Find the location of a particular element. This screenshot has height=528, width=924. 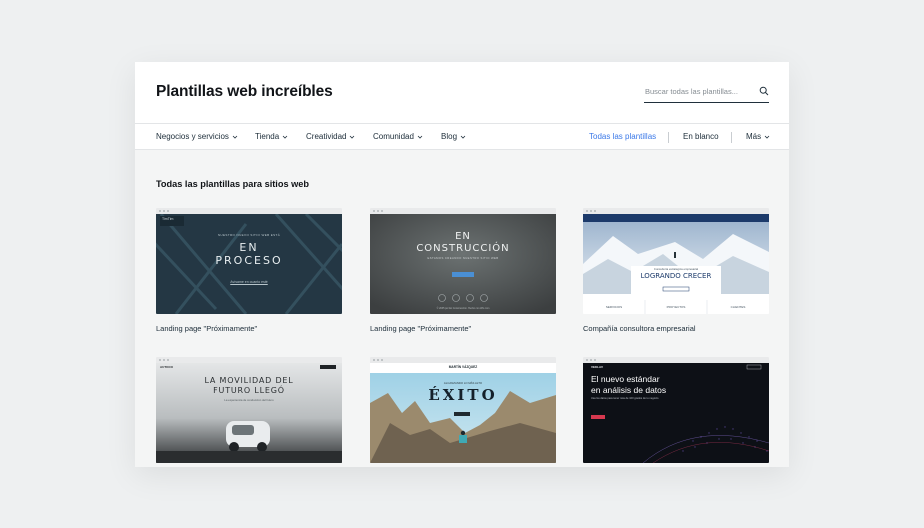

thumb-subtitle: La experiencia de conducción del futuro is located at coordinates (249, 400).